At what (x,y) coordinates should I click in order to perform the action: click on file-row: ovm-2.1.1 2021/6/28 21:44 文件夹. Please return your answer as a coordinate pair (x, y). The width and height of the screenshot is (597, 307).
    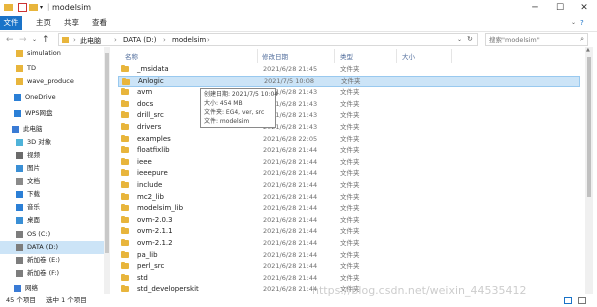
    Looking at the image, I should click on (349, 231).